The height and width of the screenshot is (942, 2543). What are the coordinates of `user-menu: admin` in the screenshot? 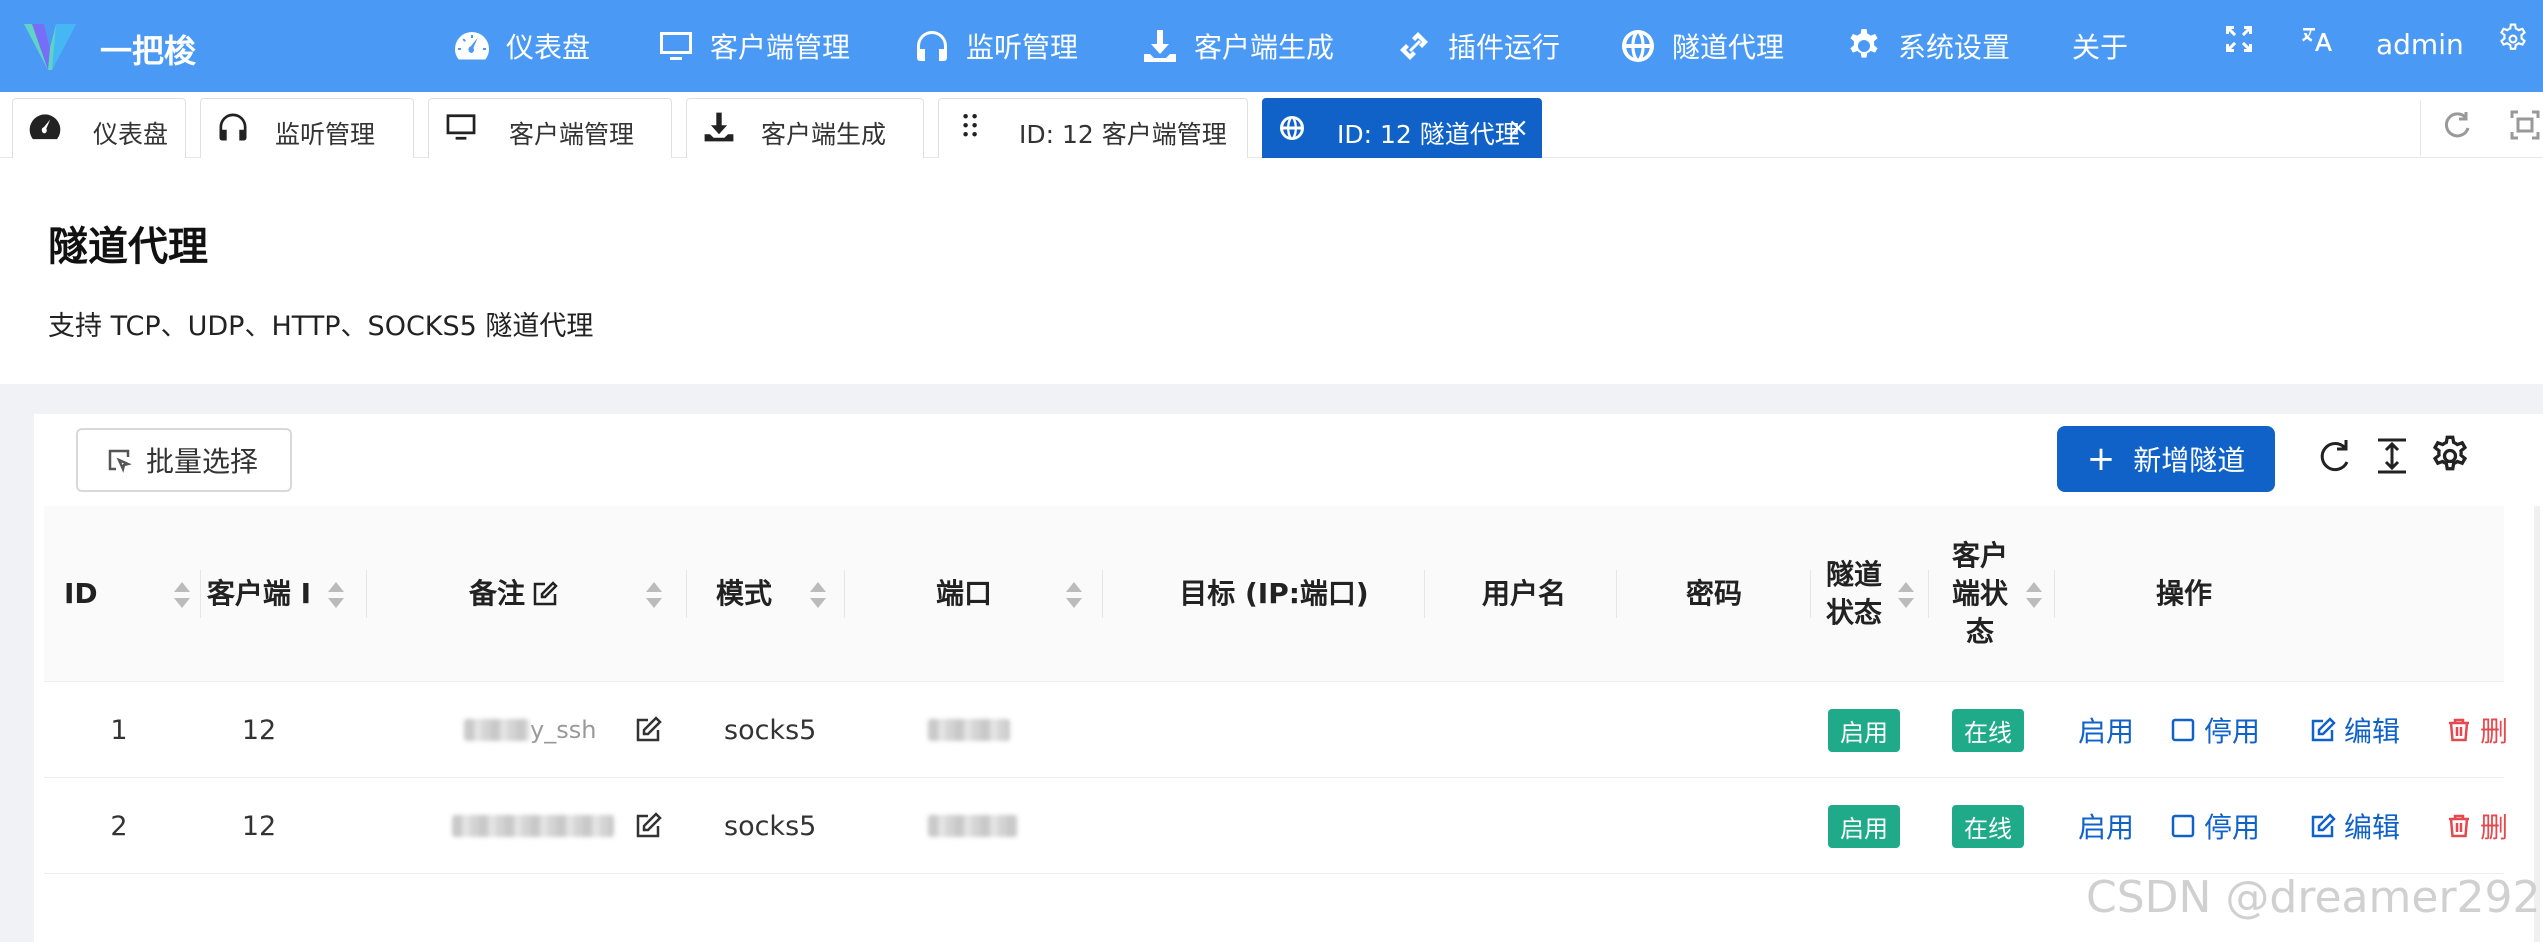 It's located at (2420, 44).